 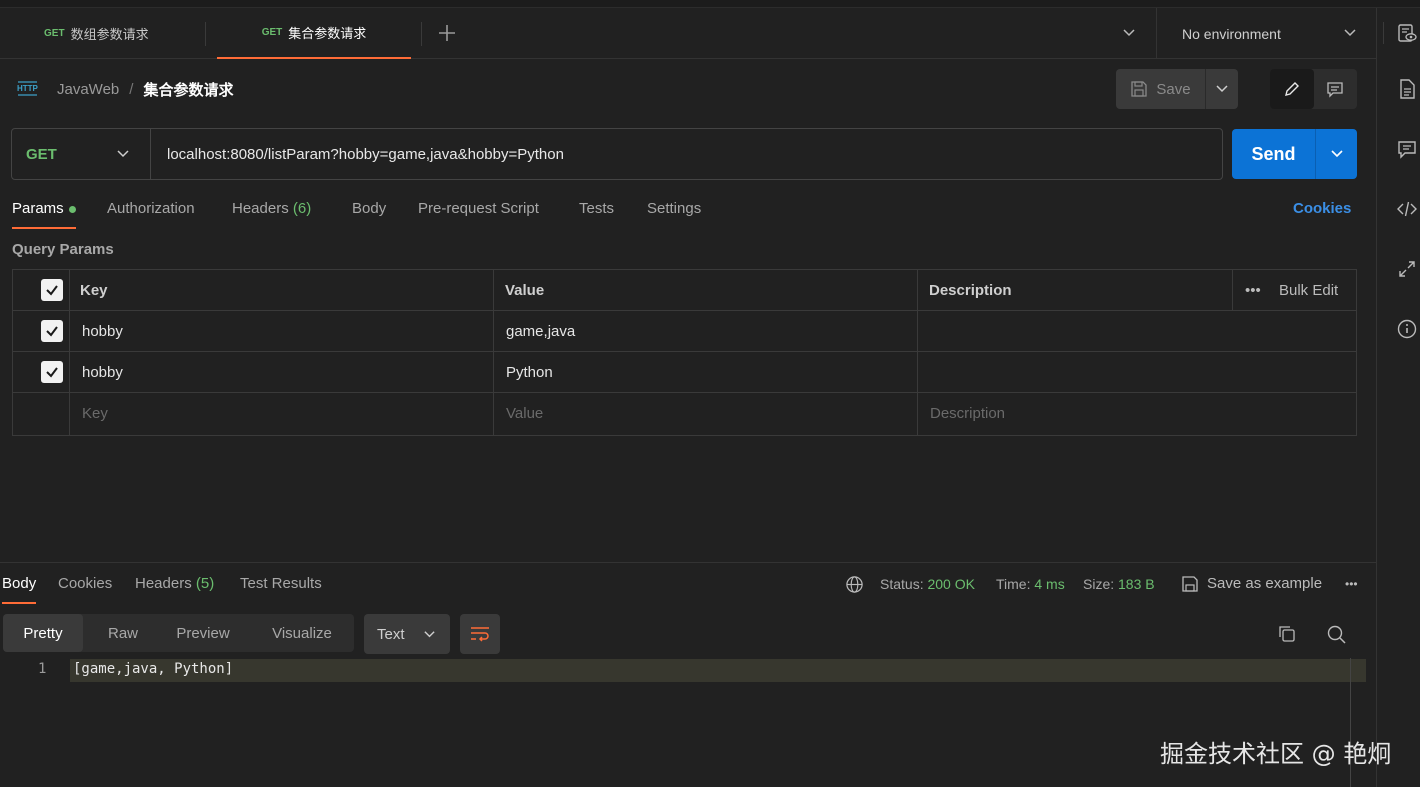 I want to click on comments-icon, so click(x=1407, y=149).